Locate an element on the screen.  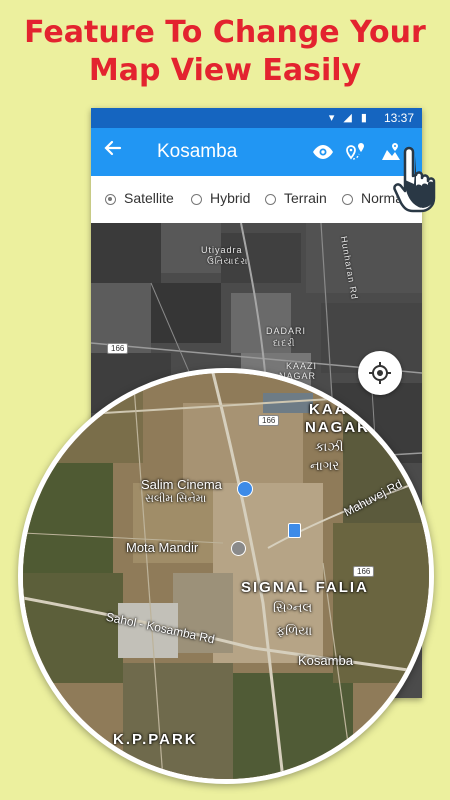
map-label: Kosamba is located at coordinates (325, 660).